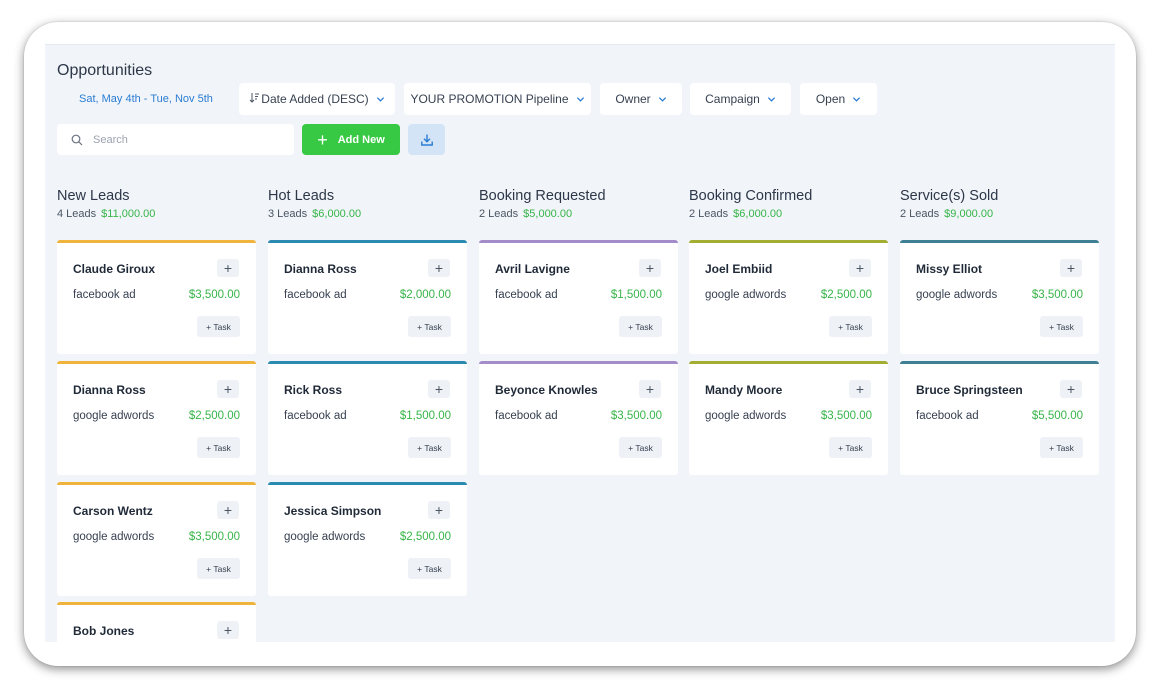  What do you see at coordinates (146, 99) in the screenshot?
I see `date-range-picker: Sat, May 4th - Tue, Nov 5th` at bounding box center [146, 99].